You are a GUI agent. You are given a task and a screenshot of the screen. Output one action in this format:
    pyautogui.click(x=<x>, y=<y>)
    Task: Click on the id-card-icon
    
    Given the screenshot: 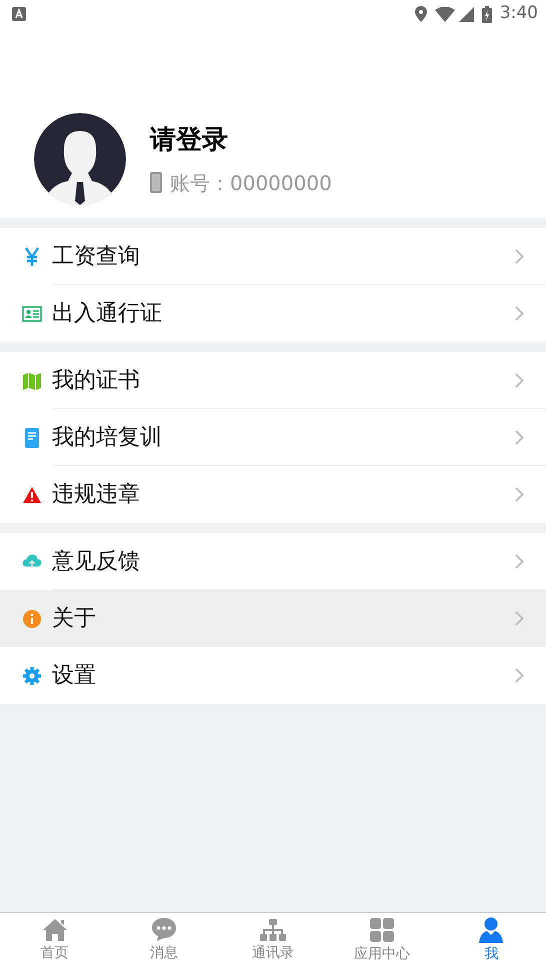 What is the action you would take?
    pyautogui.click(x=32, y=314)
    